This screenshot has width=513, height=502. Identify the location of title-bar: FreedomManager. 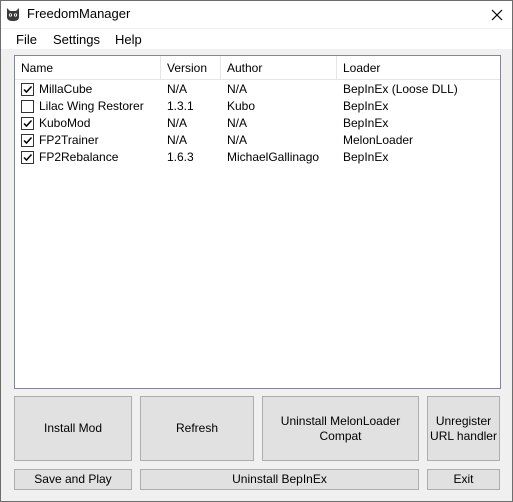
(256, 14).